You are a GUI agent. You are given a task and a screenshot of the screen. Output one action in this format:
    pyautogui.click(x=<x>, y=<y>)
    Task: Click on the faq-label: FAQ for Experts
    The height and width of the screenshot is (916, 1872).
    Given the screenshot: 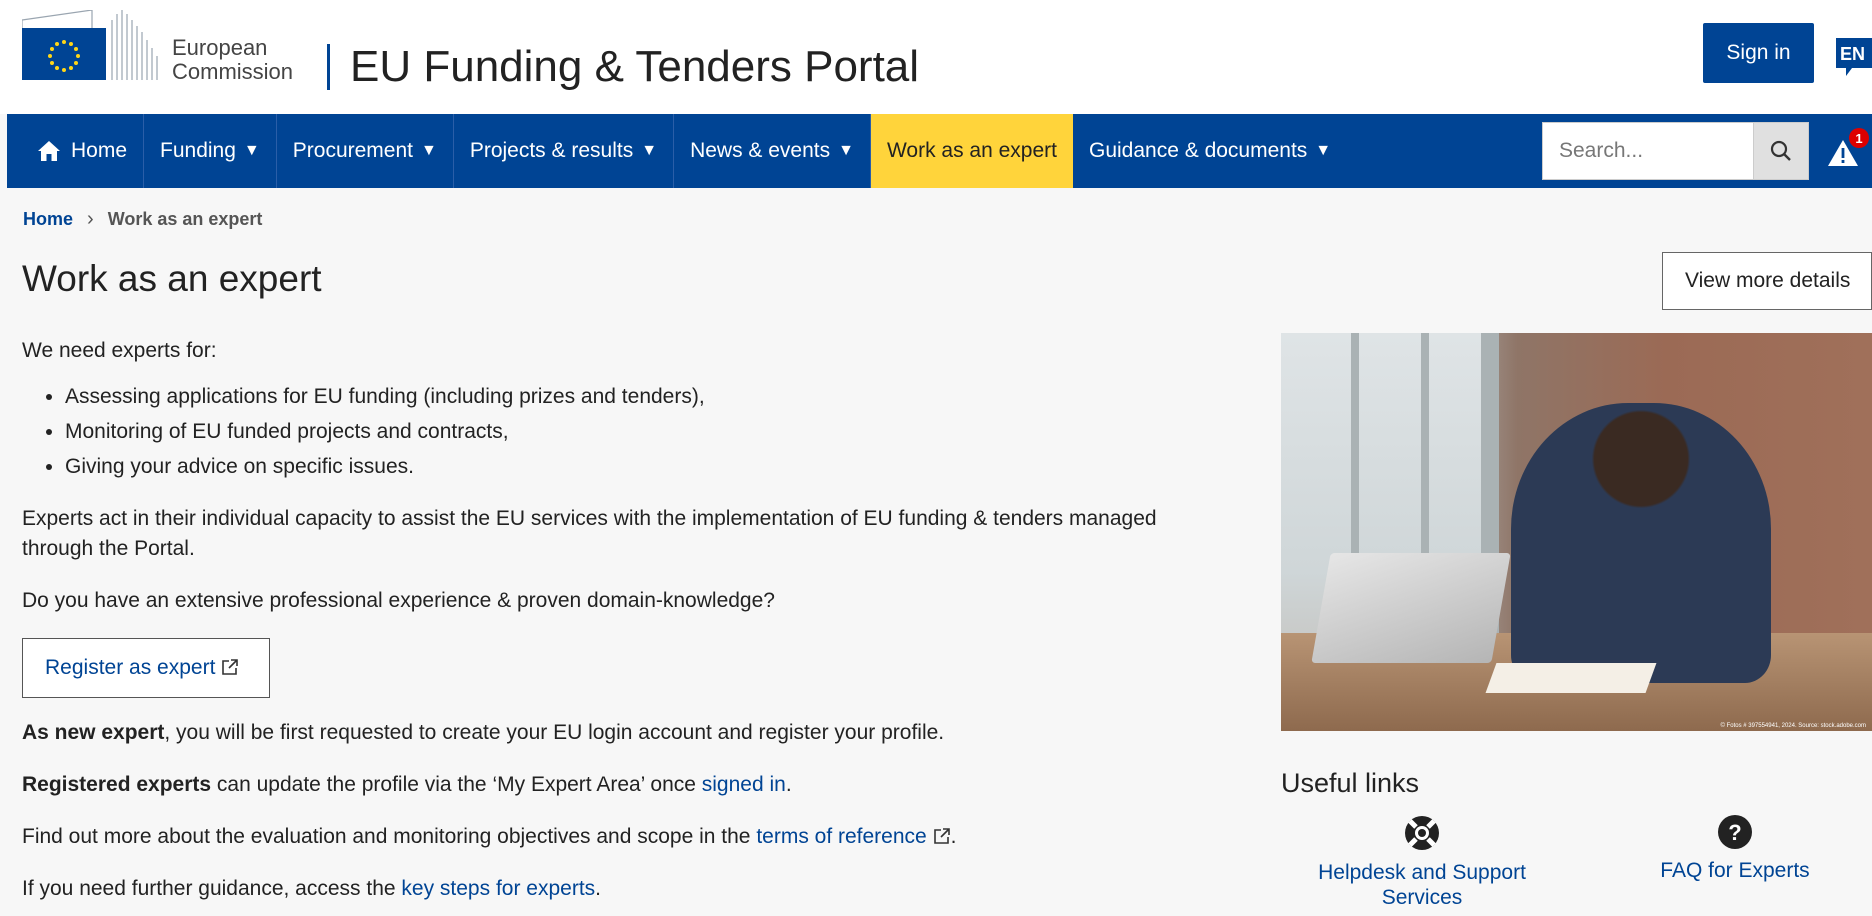 What is the action you would take?
    pyautogui.click(x=1735, y=870)
    